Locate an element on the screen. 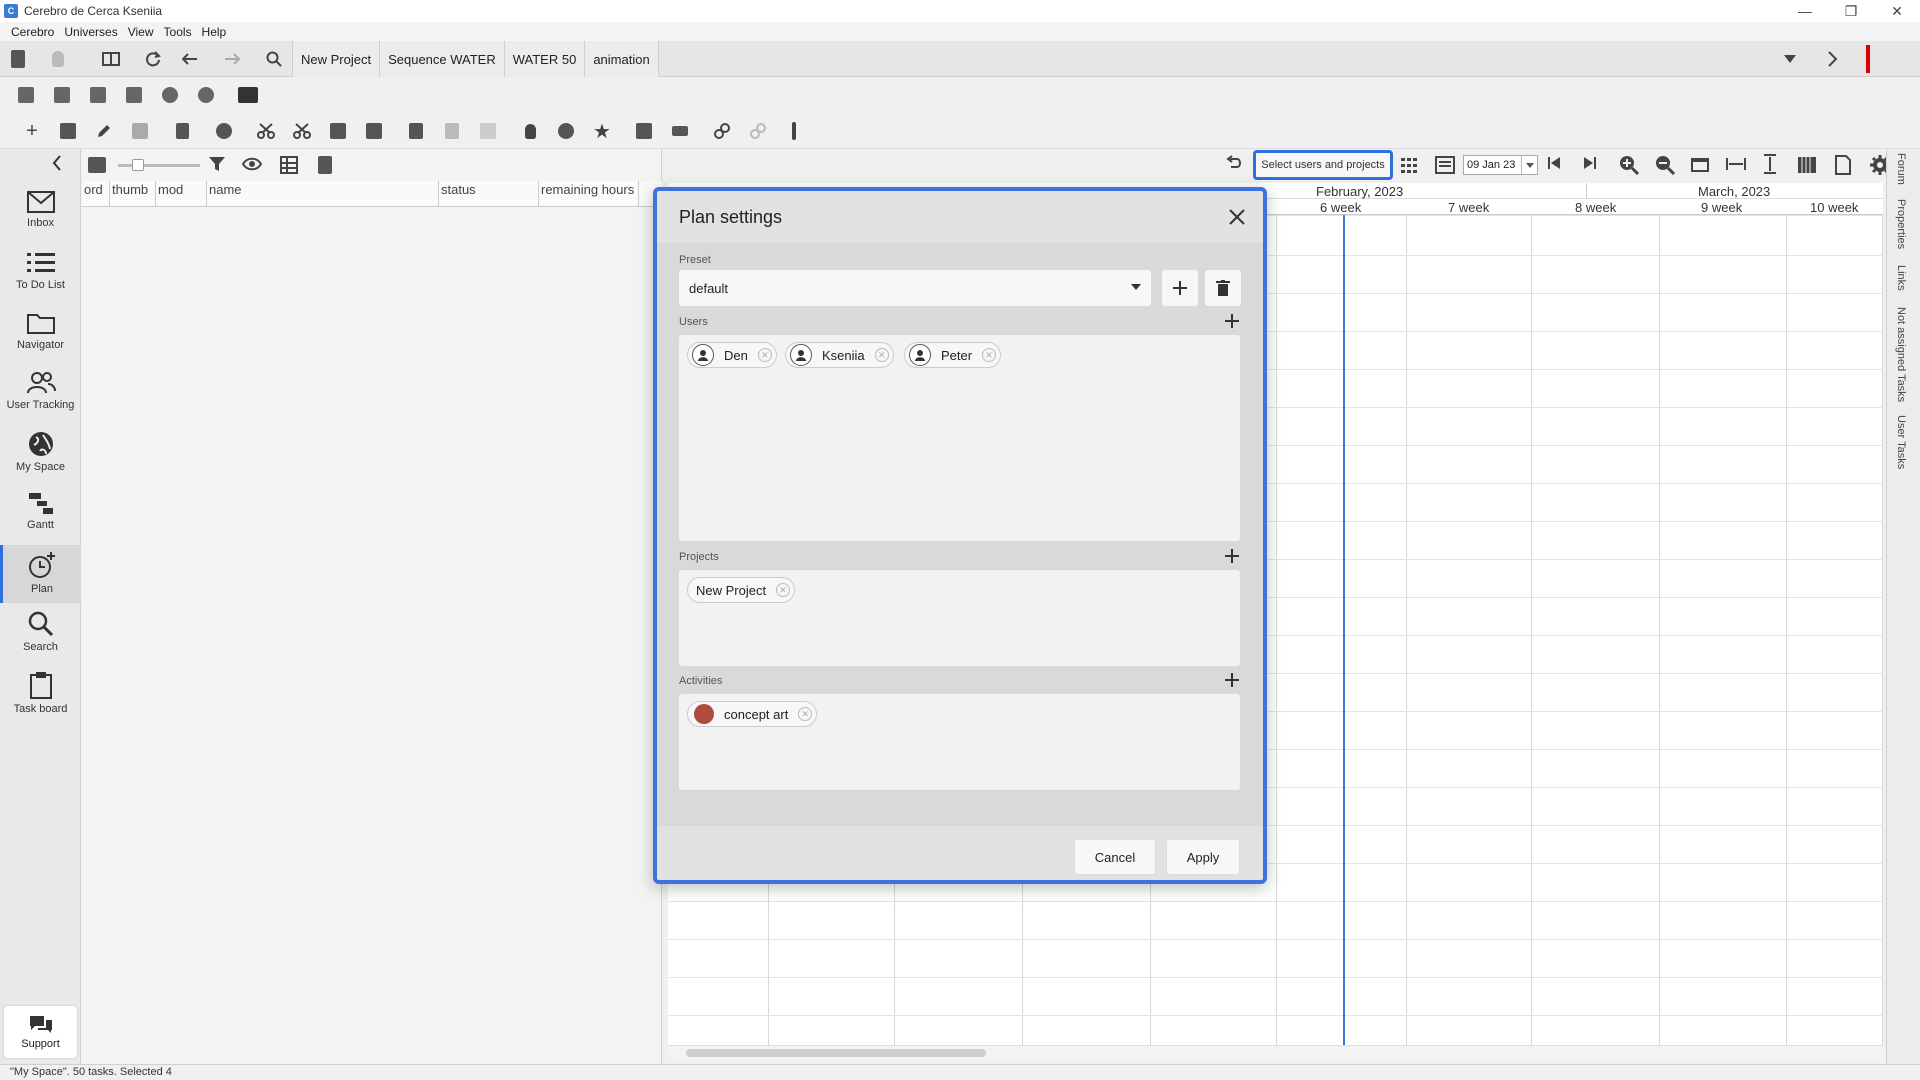  support-button: Support is located at coordinates (40, 1032).